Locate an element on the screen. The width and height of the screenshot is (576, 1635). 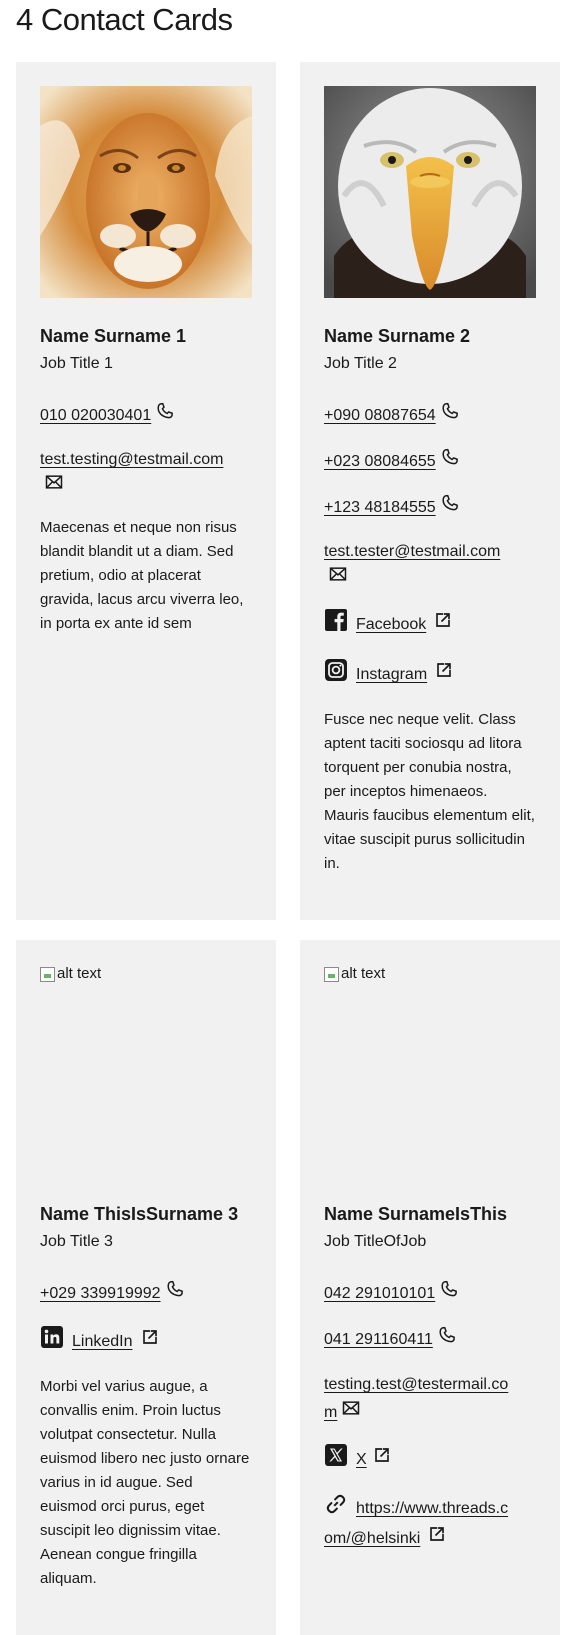
contact-name: Name Surname 2 is located at coordinates (397, 336).